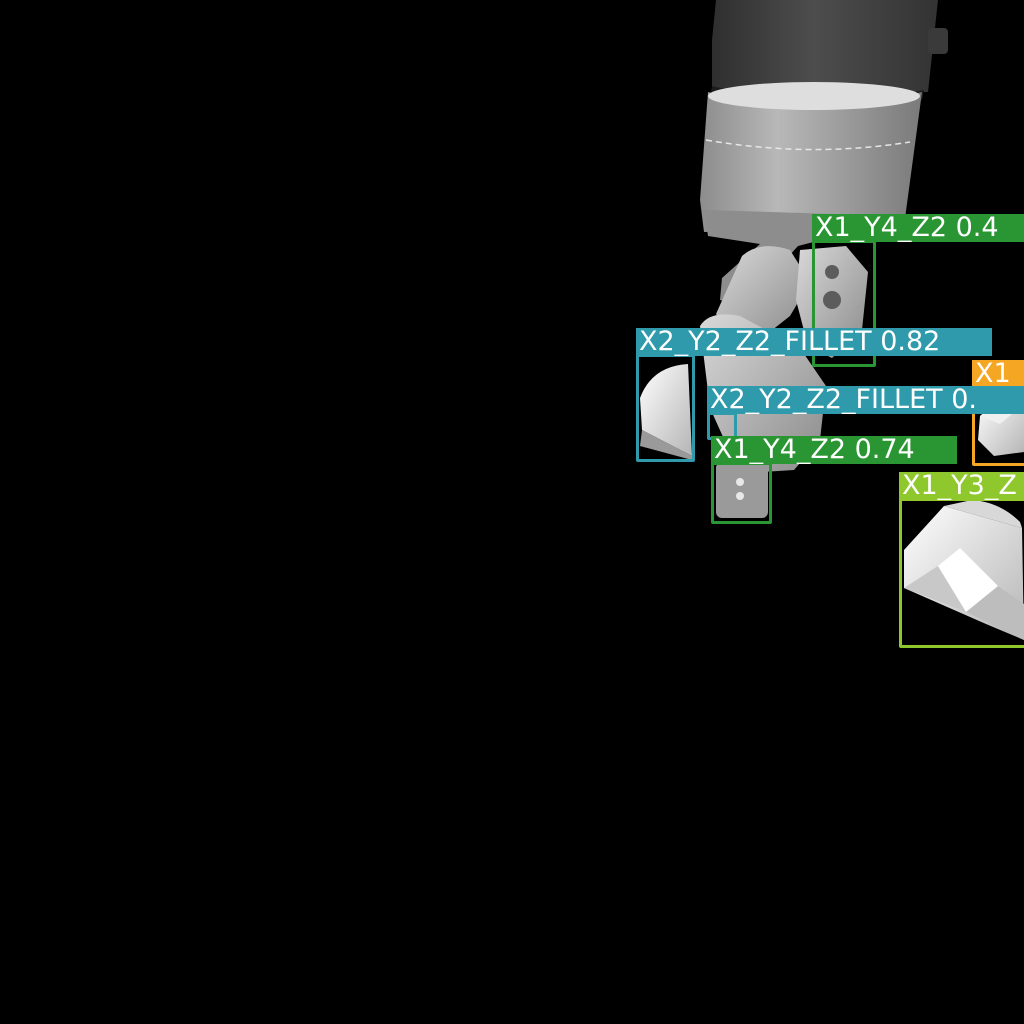 This screenshot has width=1024, height=1024. What do you see at coordinates (834, 450) in the screenshot?
I see `detection-label: X1_Y4_Z2 0.74` at bounding box center [834, 450].